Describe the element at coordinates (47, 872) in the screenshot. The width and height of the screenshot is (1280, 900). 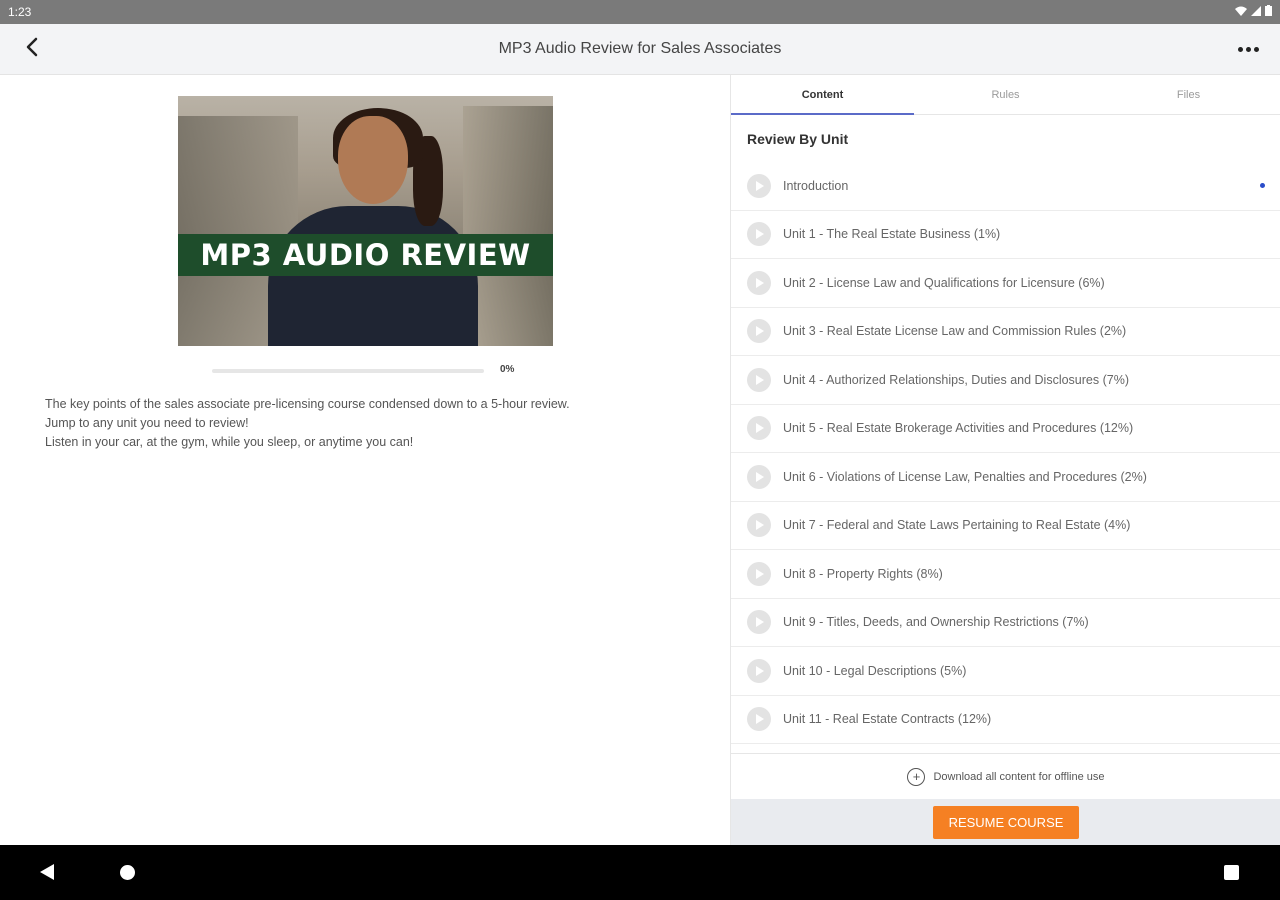
I see `nav-back-icon` at that location.